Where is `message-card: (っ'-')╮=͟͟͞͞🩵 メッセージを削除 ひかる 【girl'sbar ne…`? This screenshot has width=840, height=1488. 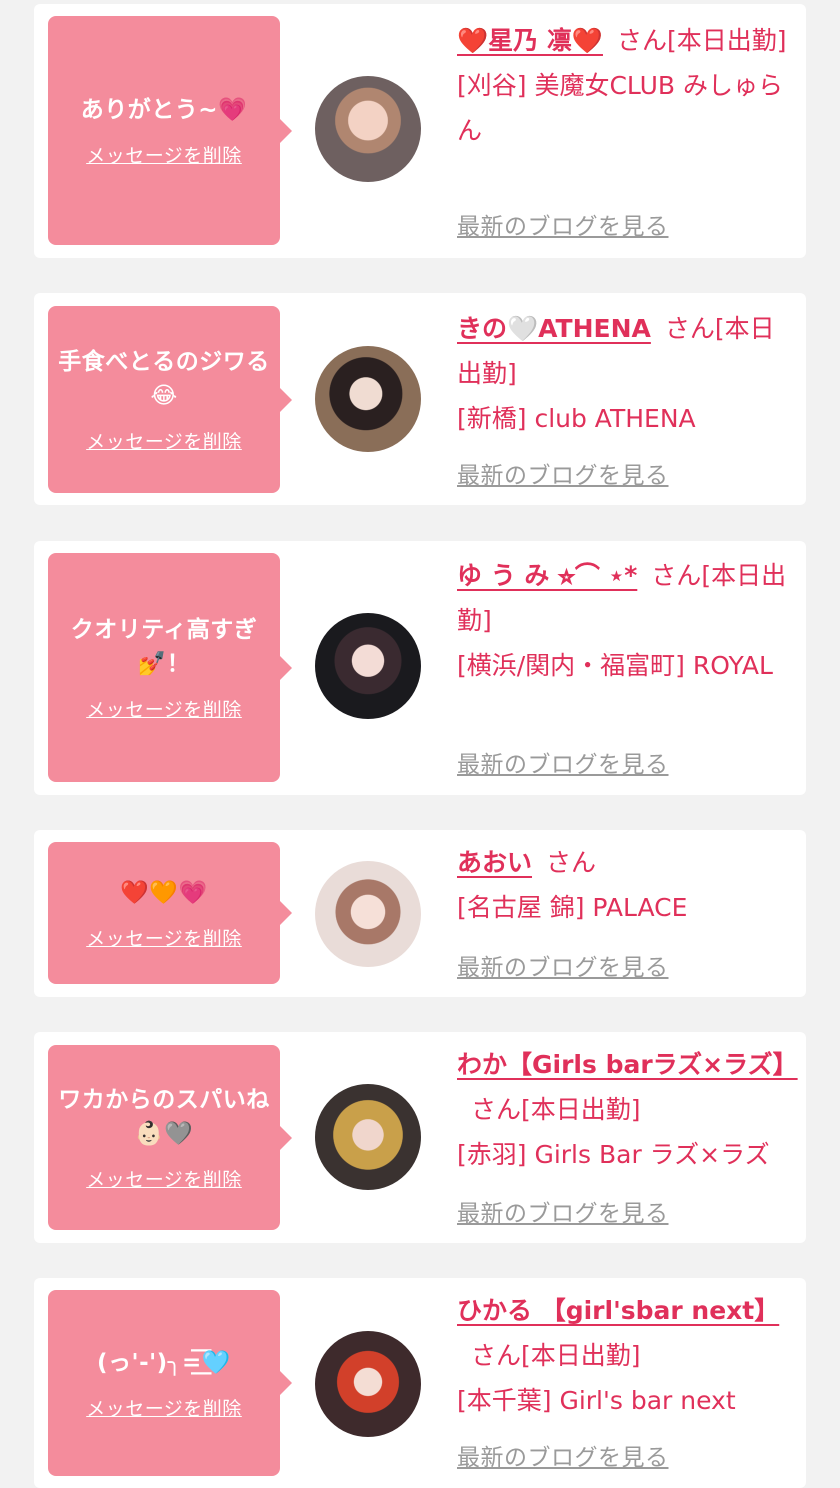 message-card: (っ'-')╮=͟͟͞͞🩵 メッセージを削除 ひかる 【girl'sbar ne… is located at coordinates (420, 1383).